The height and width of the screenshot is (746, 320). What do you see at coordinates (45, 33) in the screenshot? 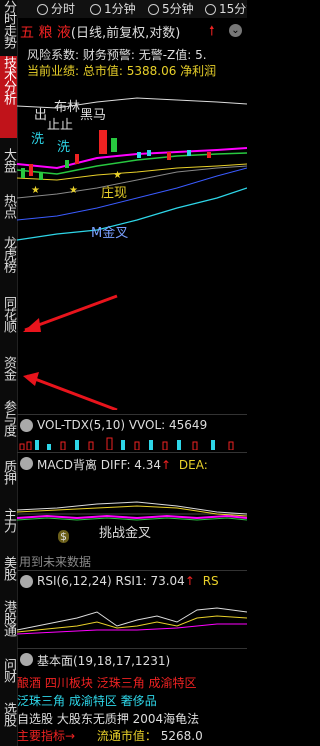
I see `stock-name: 五 粮 液` at bounding box center [45, 33].